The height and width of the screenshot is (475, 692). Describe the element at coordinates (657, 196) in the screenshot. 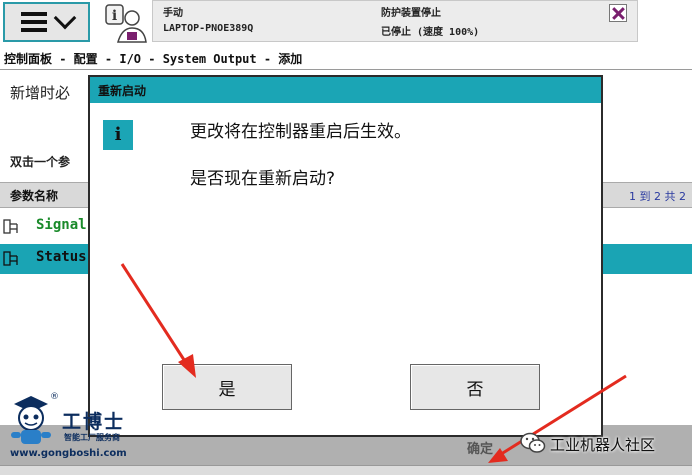

I see `pagination-label: 1 到 2 共 2` at that location.